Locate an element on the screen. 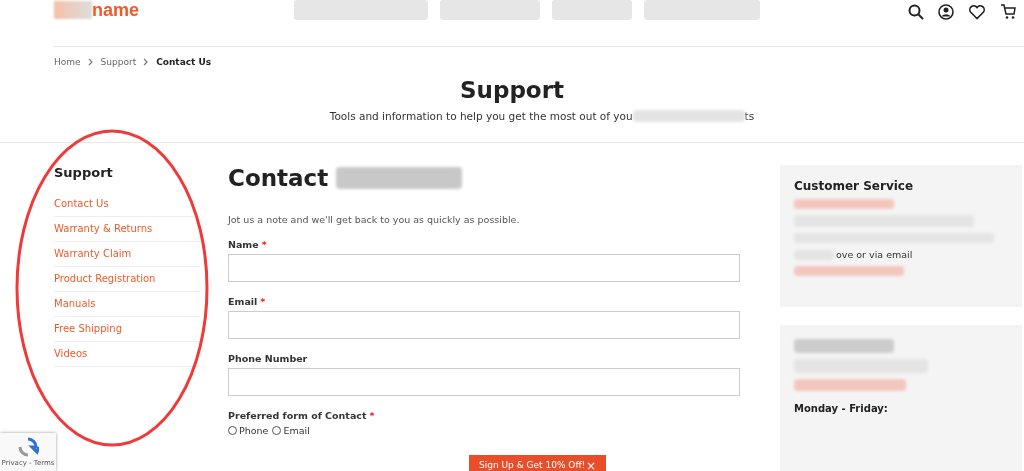 This screenshot has height=471, width=1024. recaptcha-icon is located at coordinates (28, 447).